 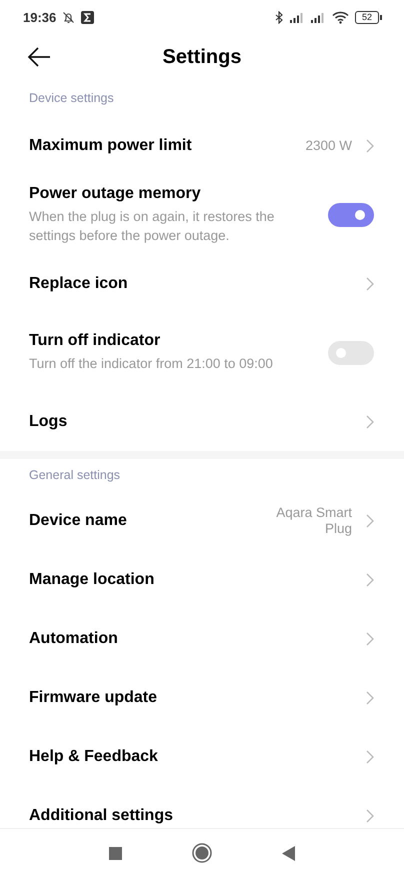 What do you see at coordinates (202, 421) in the screenshot?
I see `settings-row: Logs` at bounding box center [202, 421].